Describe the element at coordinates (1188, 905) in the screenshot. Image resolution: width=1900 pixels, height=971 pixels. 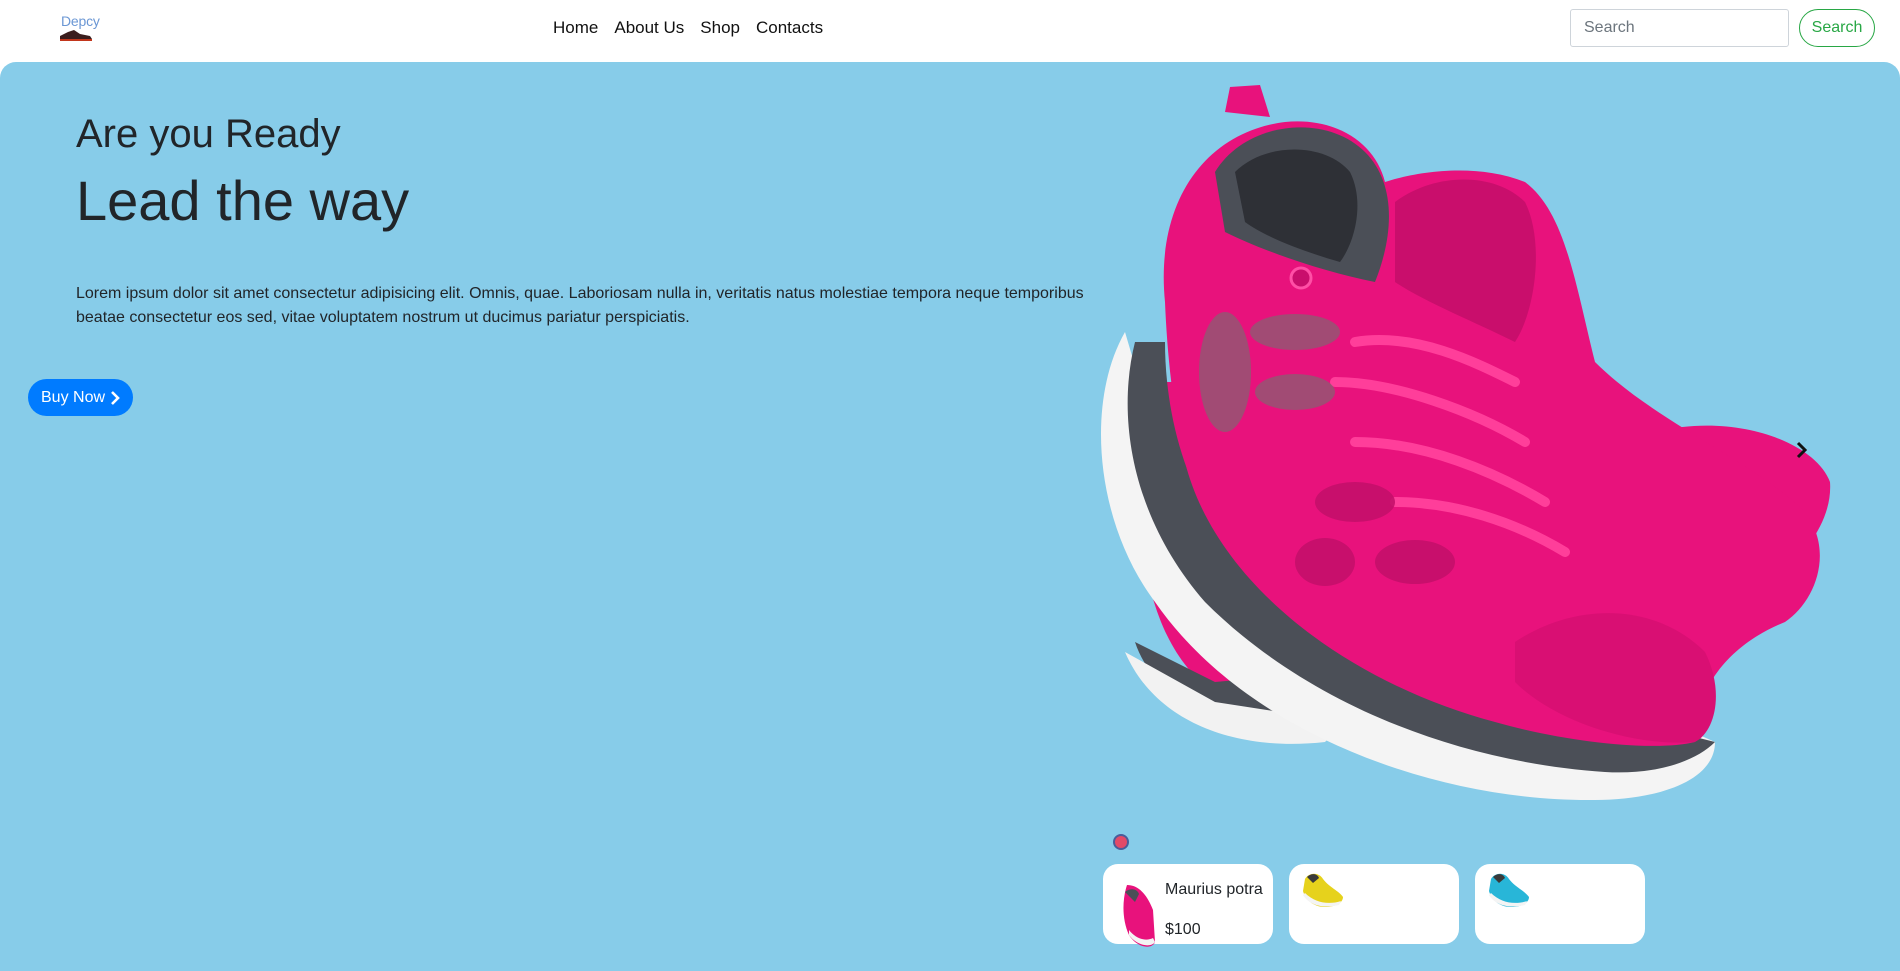
I see `product-card-1: Maurius potra $100` at that location.